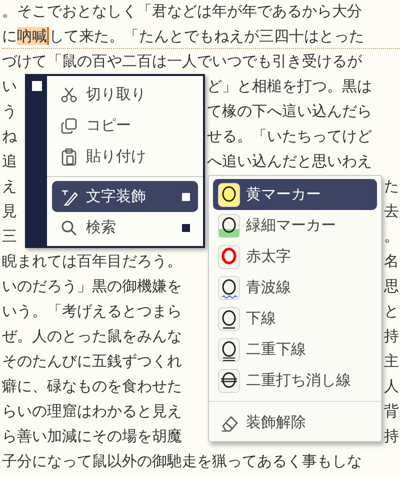 Image resolution: width=400 pixels, height=478 pixels. I want to click on text-fragment: 名, so click(392, 261).